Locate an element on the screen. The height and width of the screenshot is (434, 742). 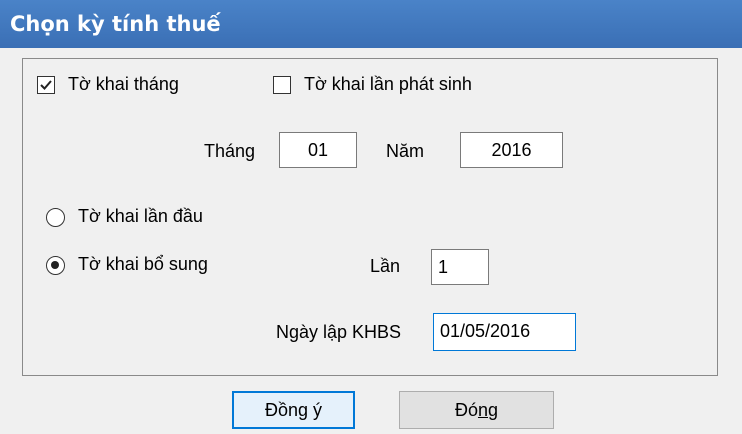
incidental-label: Tờ khai lần phát sinh is located at coordinates (388, 84).